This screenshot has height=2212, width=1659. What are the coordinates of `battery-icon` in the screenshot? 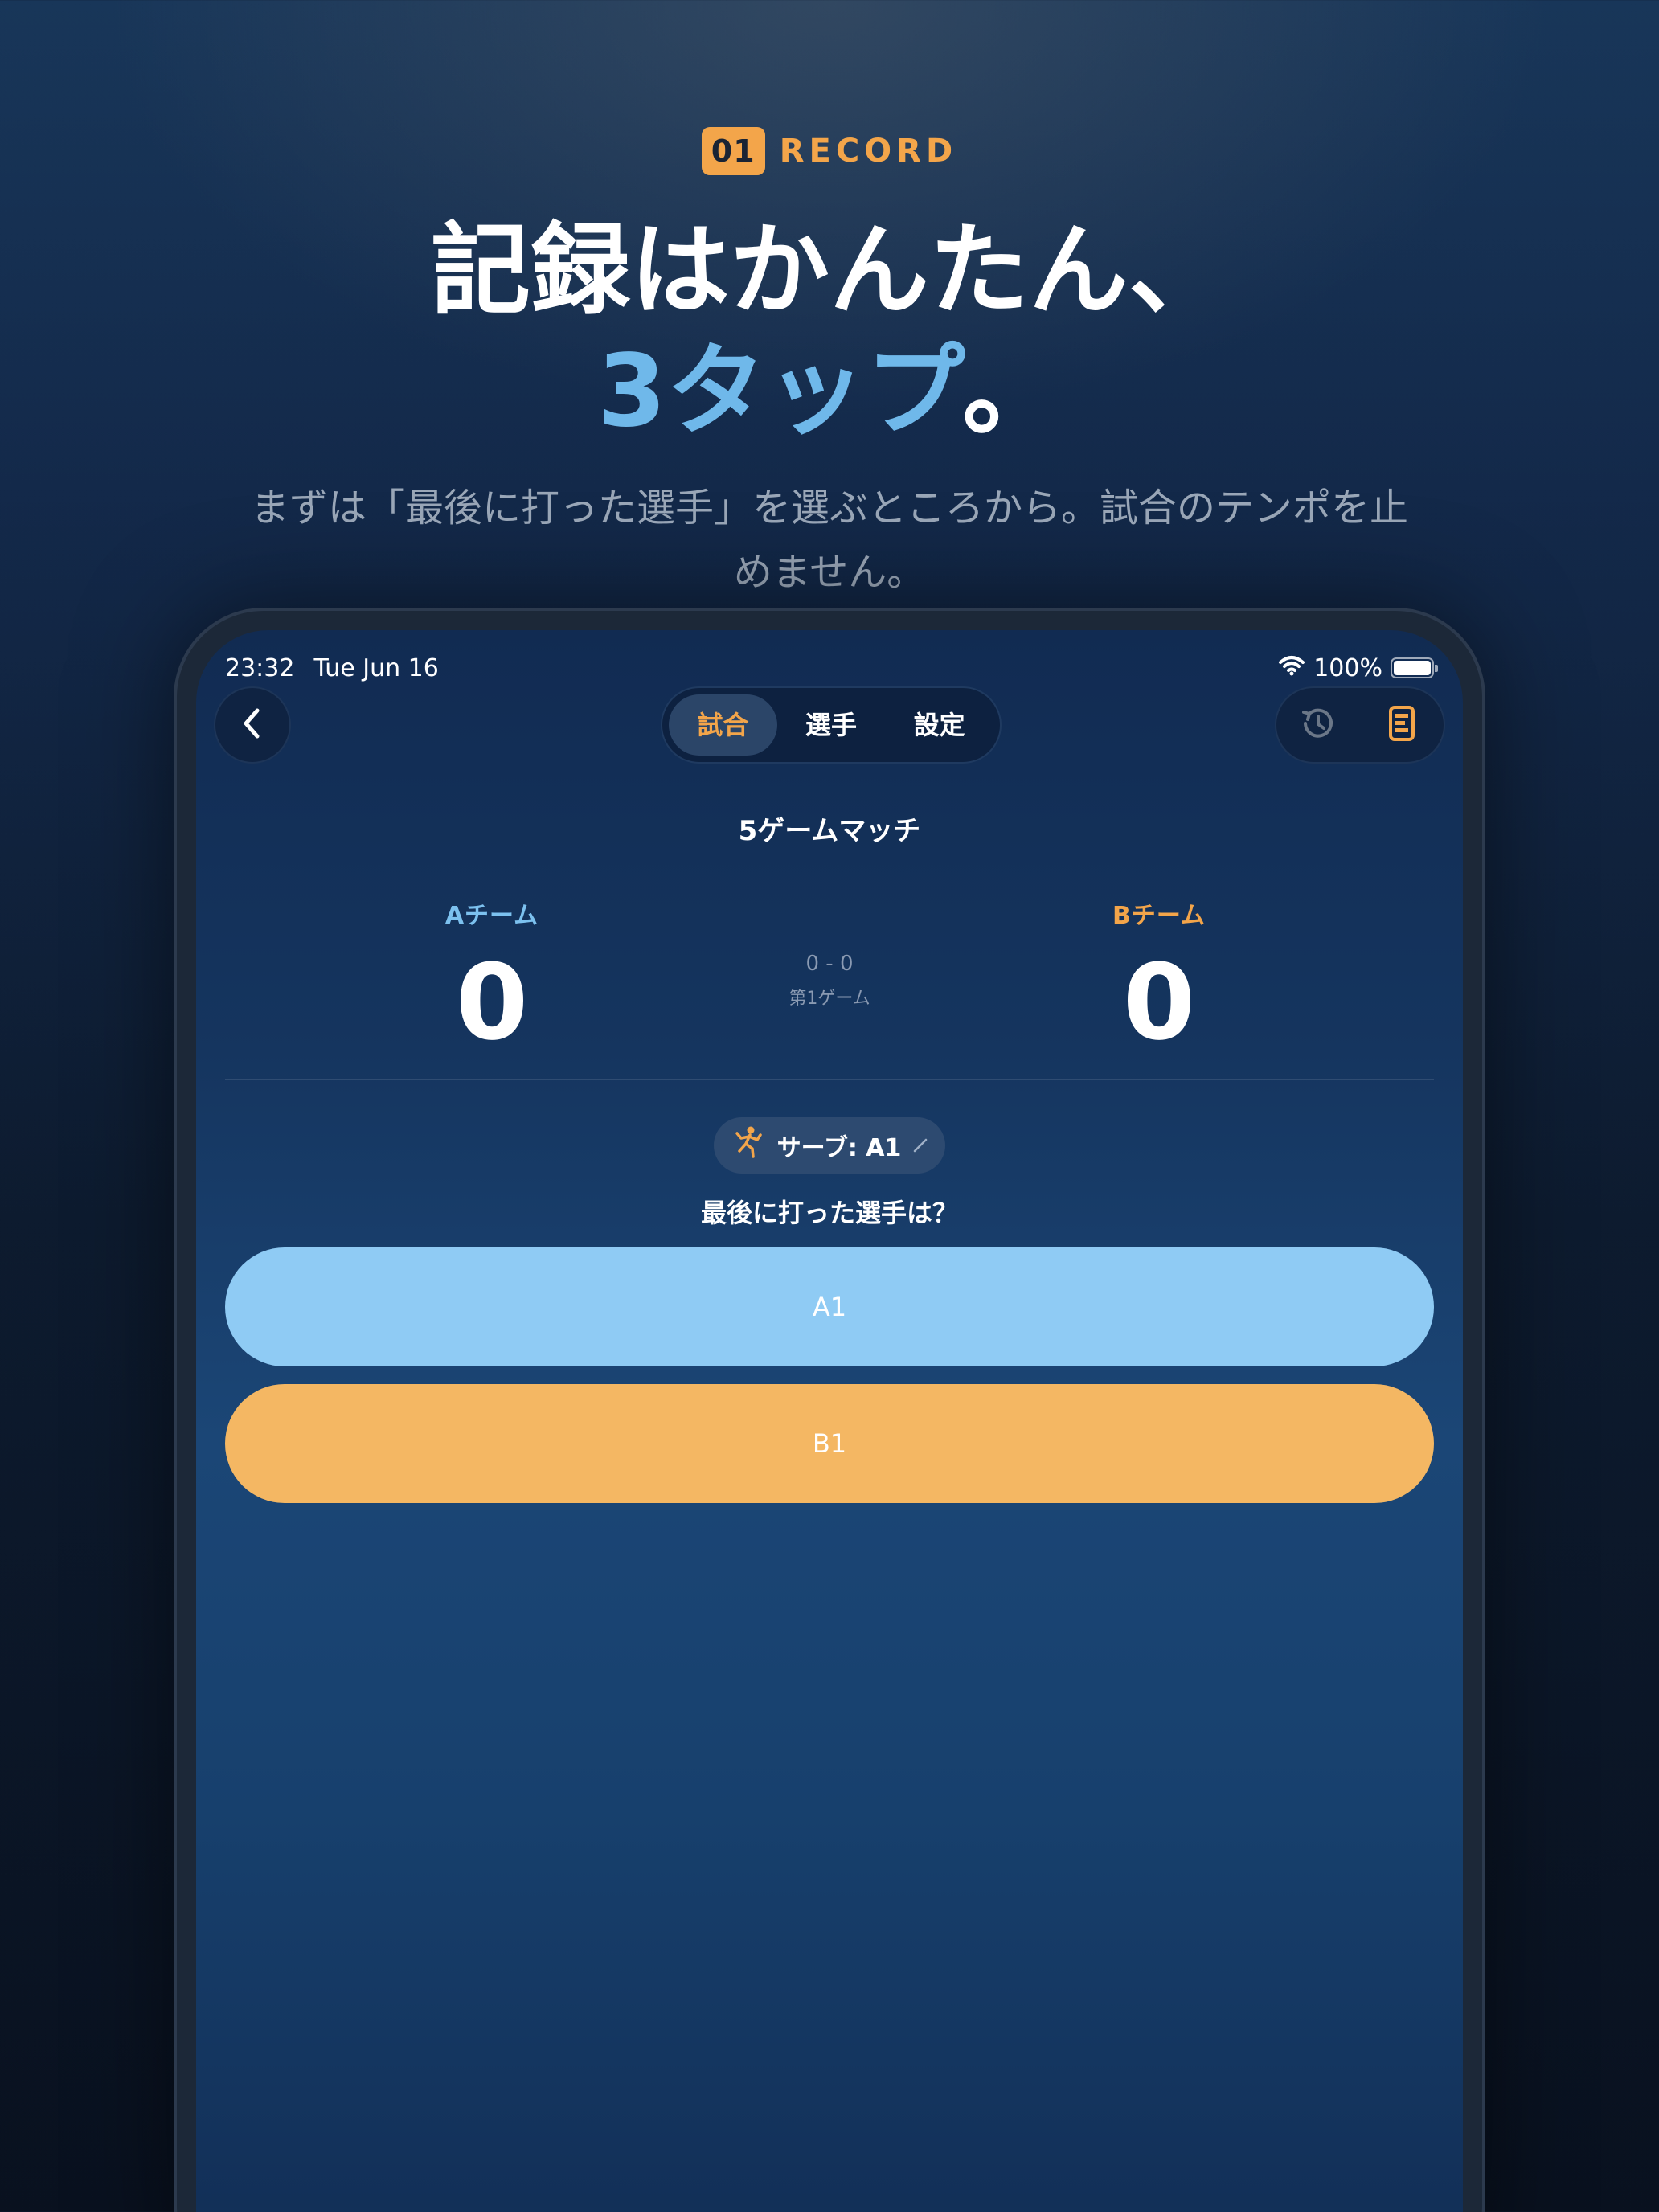 It's located at (1414, 667).